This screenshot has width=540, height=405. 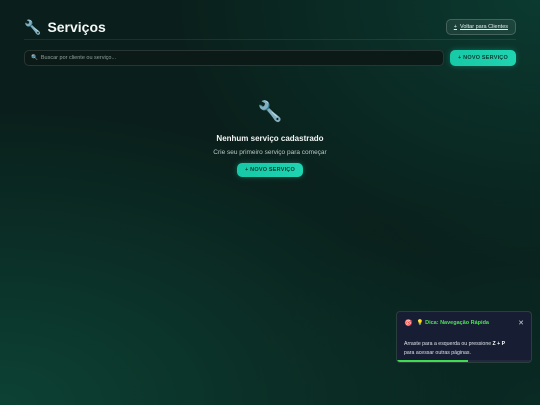 I want to click on toast-shortcut: Z + P, so click(x=499, y=344).